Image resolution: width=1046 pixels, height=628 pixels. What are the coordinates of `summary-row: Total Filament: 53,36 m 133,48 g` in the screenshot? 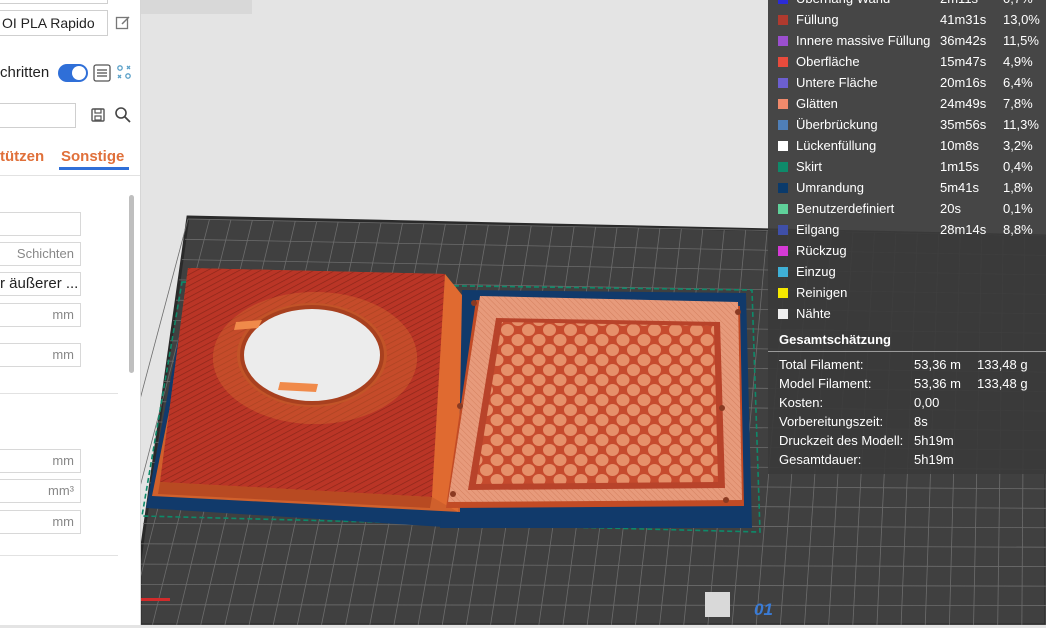 It's located at (907, 364).